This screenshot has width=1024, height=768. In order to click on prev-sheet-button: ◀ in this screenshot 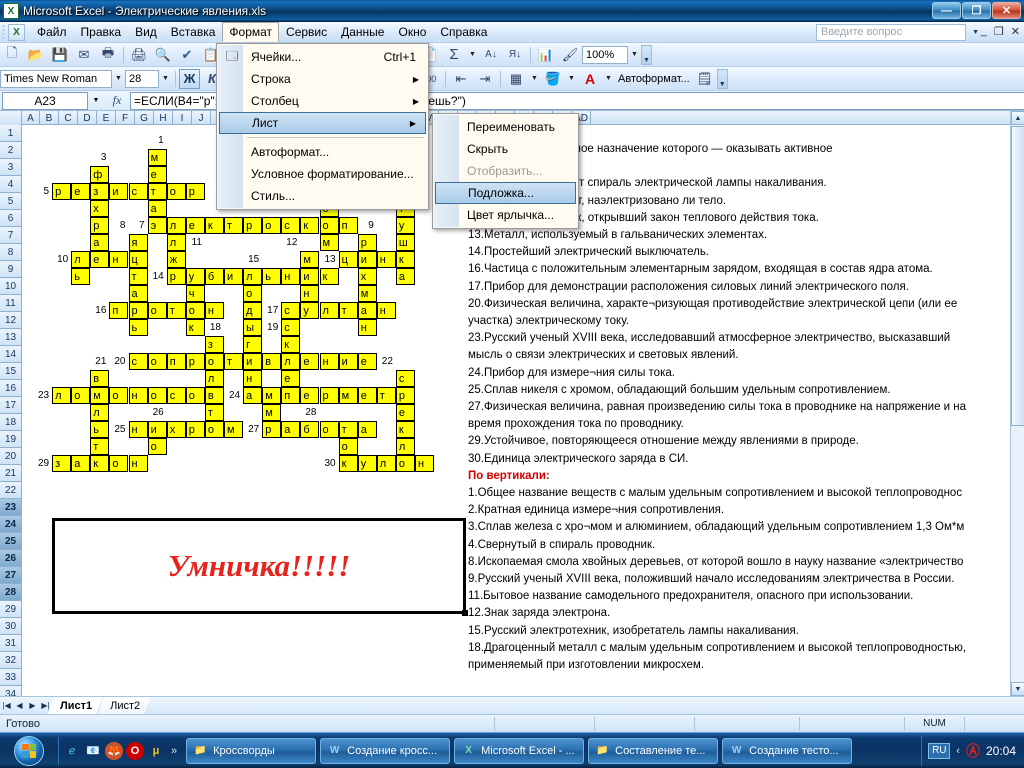, I will do `click(19, 705)`.